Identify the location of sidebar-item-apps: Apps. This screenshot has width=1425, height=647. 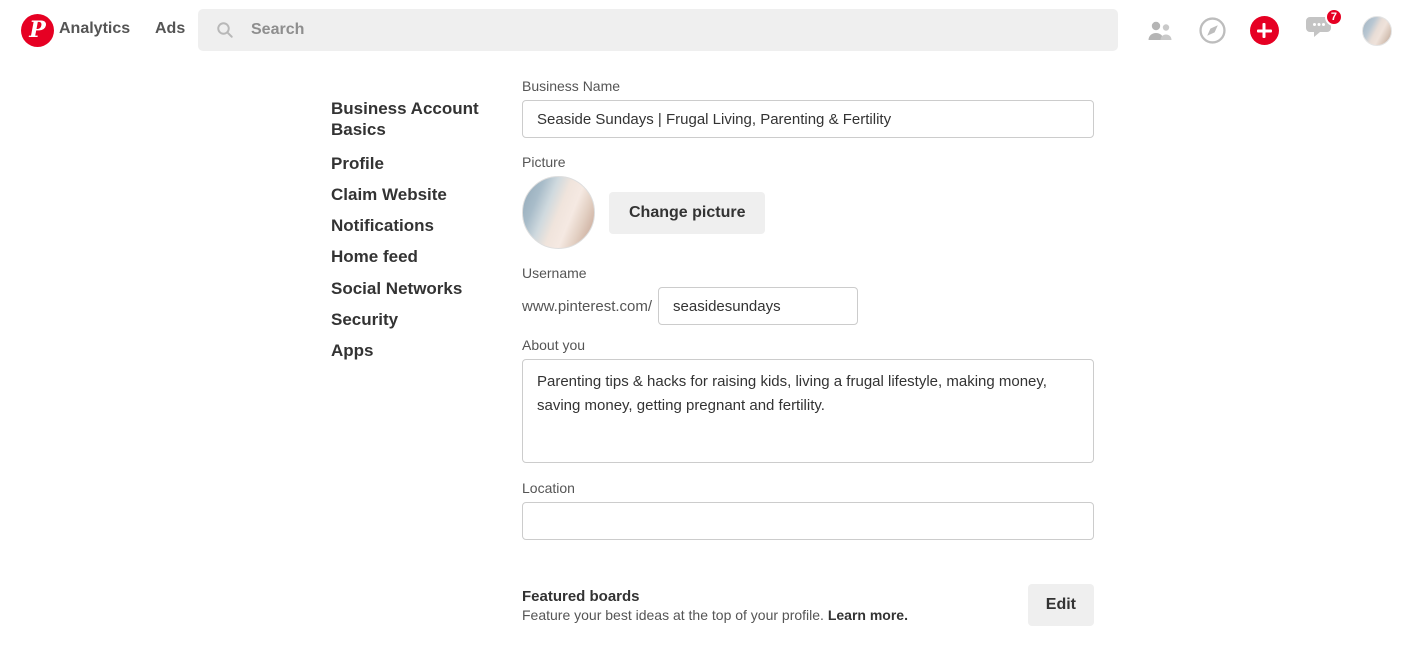
(416, 350).